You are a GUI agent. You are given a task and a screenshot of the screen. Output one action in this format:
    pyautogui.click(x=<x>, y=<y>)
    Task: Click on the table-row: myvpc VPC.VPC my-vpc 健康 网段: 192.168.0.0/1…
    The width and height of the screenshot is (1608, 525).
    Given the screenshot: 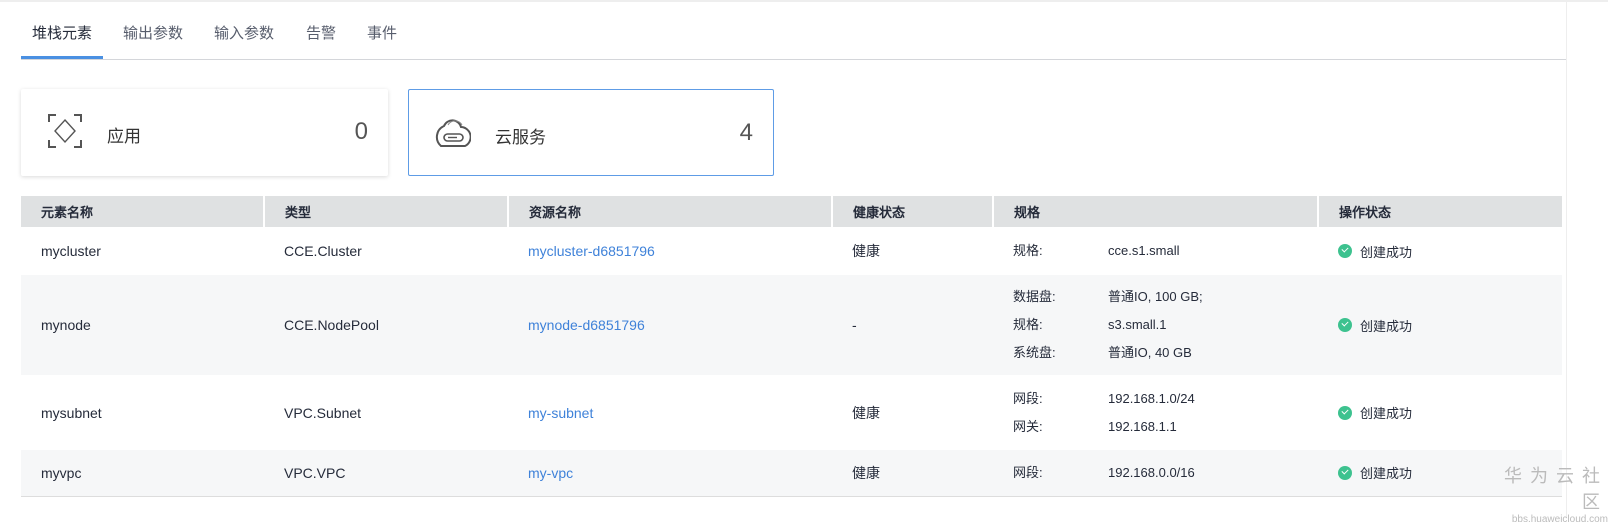 What is the action you would take?
    pyautogui.click(x=791, y=473)
    